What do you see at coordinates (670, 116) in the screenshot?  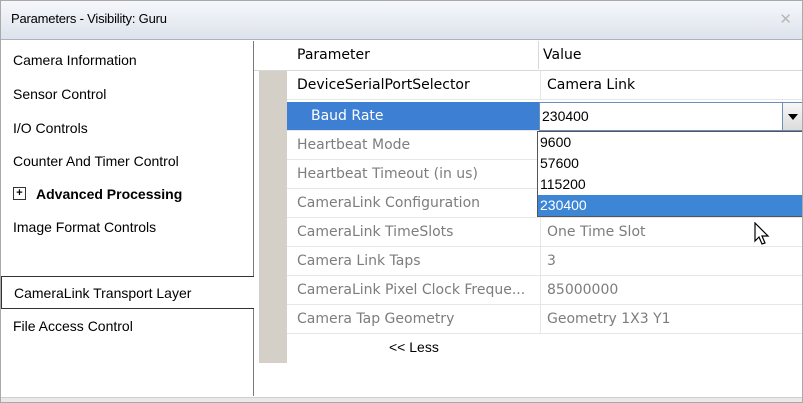 I see `baud-rate-combobox: 230400` at bounding box center [670, 116].